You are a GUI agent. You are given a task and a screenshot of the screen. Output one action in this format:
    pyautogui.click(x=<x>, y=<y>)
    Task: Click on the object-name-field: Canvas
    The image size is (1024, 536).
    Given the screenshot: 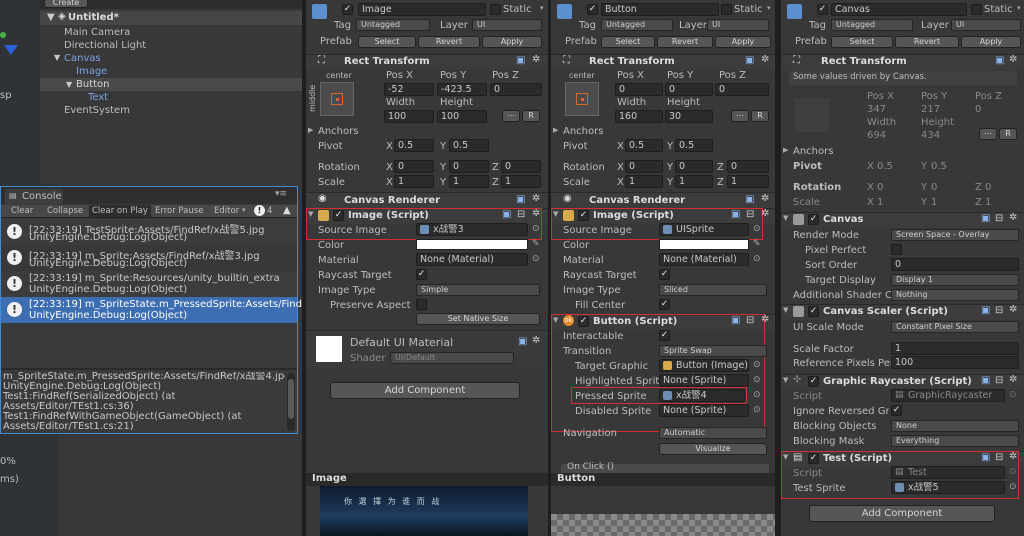 What is the action you would take?
    pyautogui.click(x=899, y=9)
    